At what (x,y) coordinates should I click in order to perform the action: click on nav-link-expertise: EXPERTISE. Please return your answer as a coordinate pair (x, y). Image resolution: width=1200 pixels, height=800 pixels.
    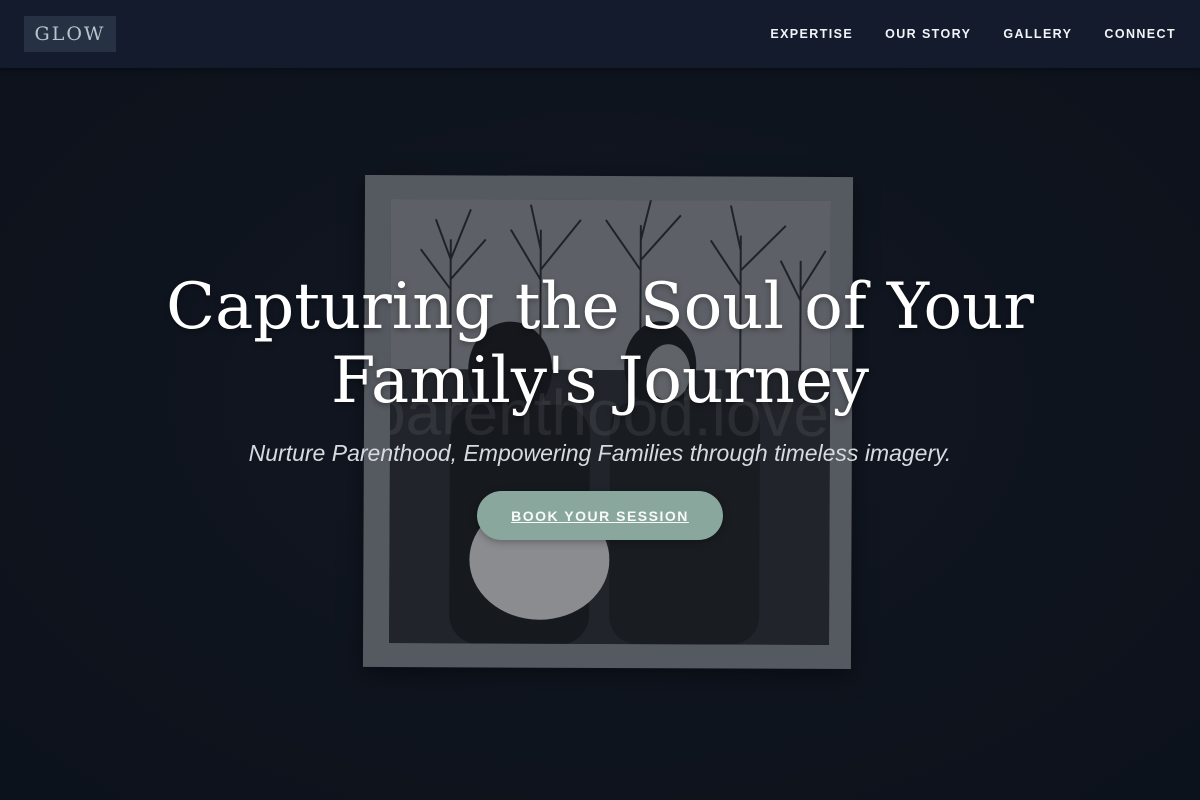
    Looking at the image, I should click on (811, 34).